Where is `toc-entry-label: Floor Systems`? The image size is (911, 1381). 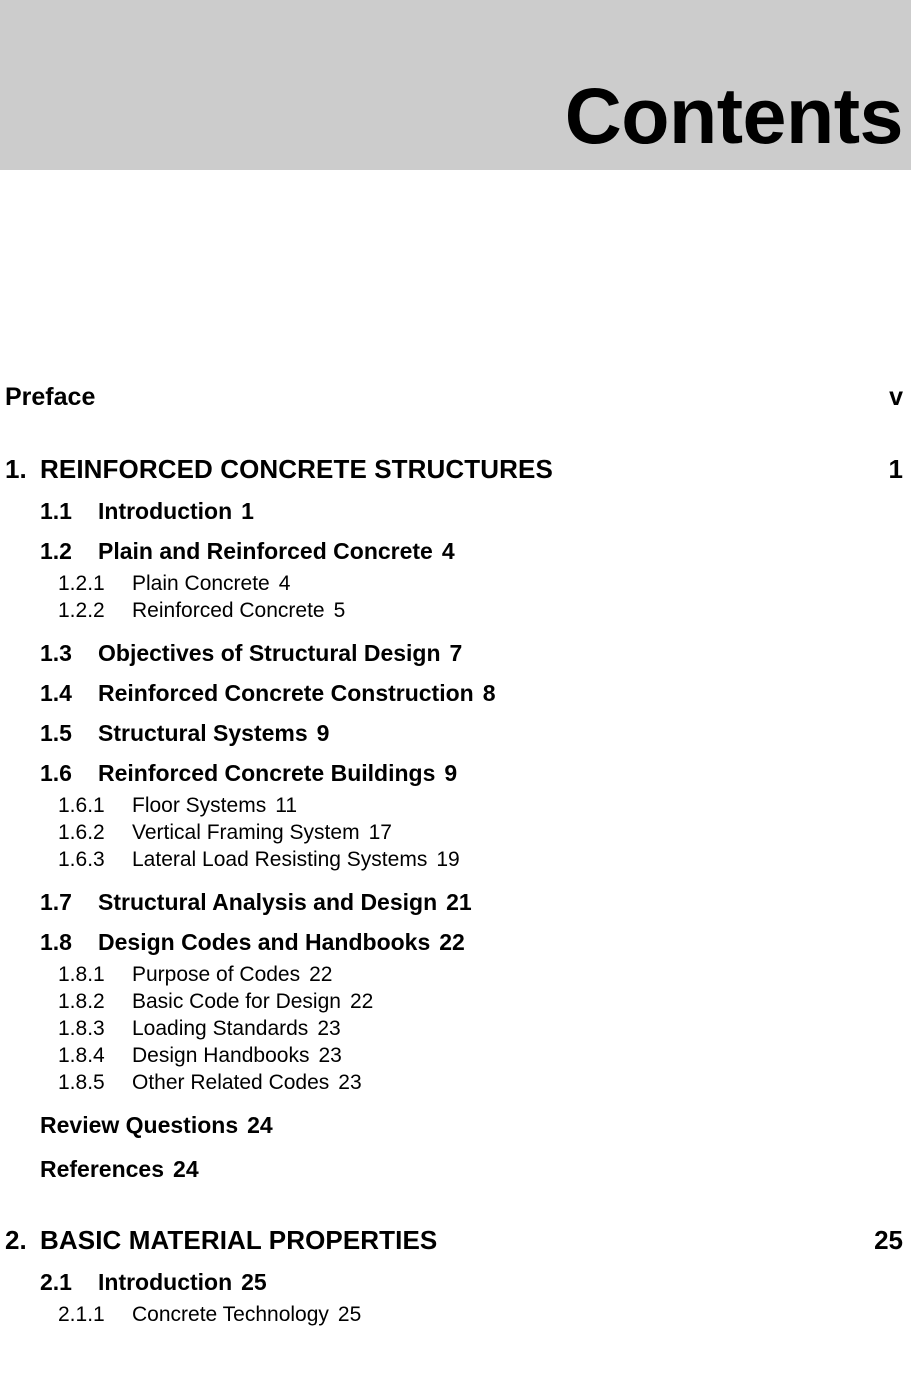
toc-entry-label: Floor Systems is located at coordinates (199, 805).